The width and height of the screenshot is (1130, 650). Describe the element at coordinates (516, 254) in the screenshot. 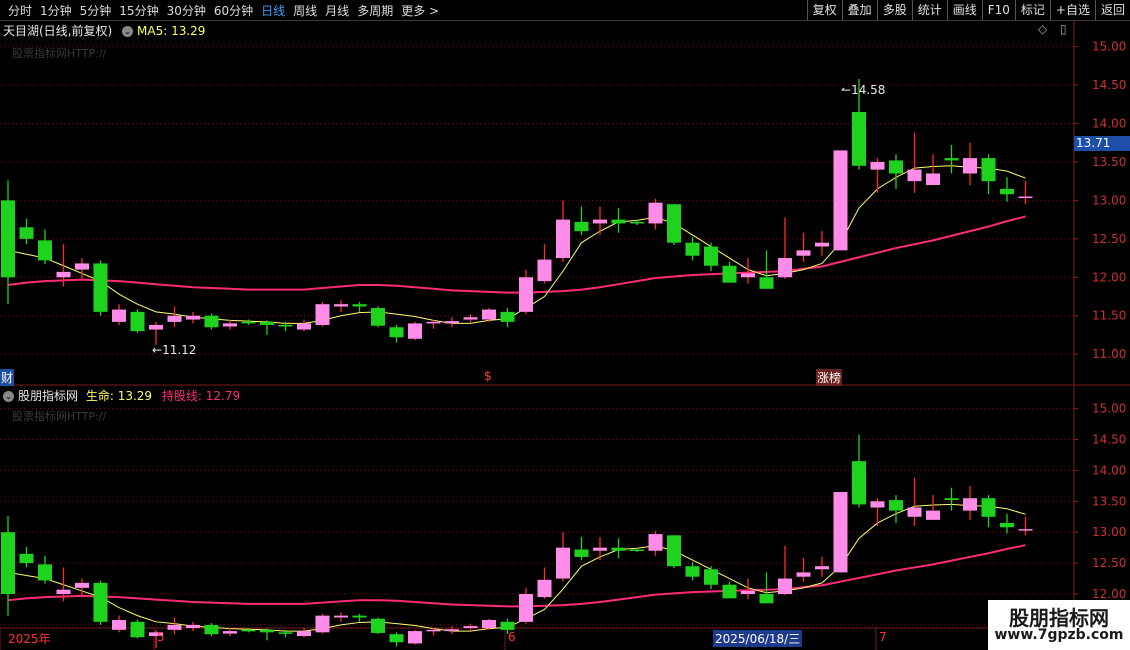

I see `main-hold-line` at that location.